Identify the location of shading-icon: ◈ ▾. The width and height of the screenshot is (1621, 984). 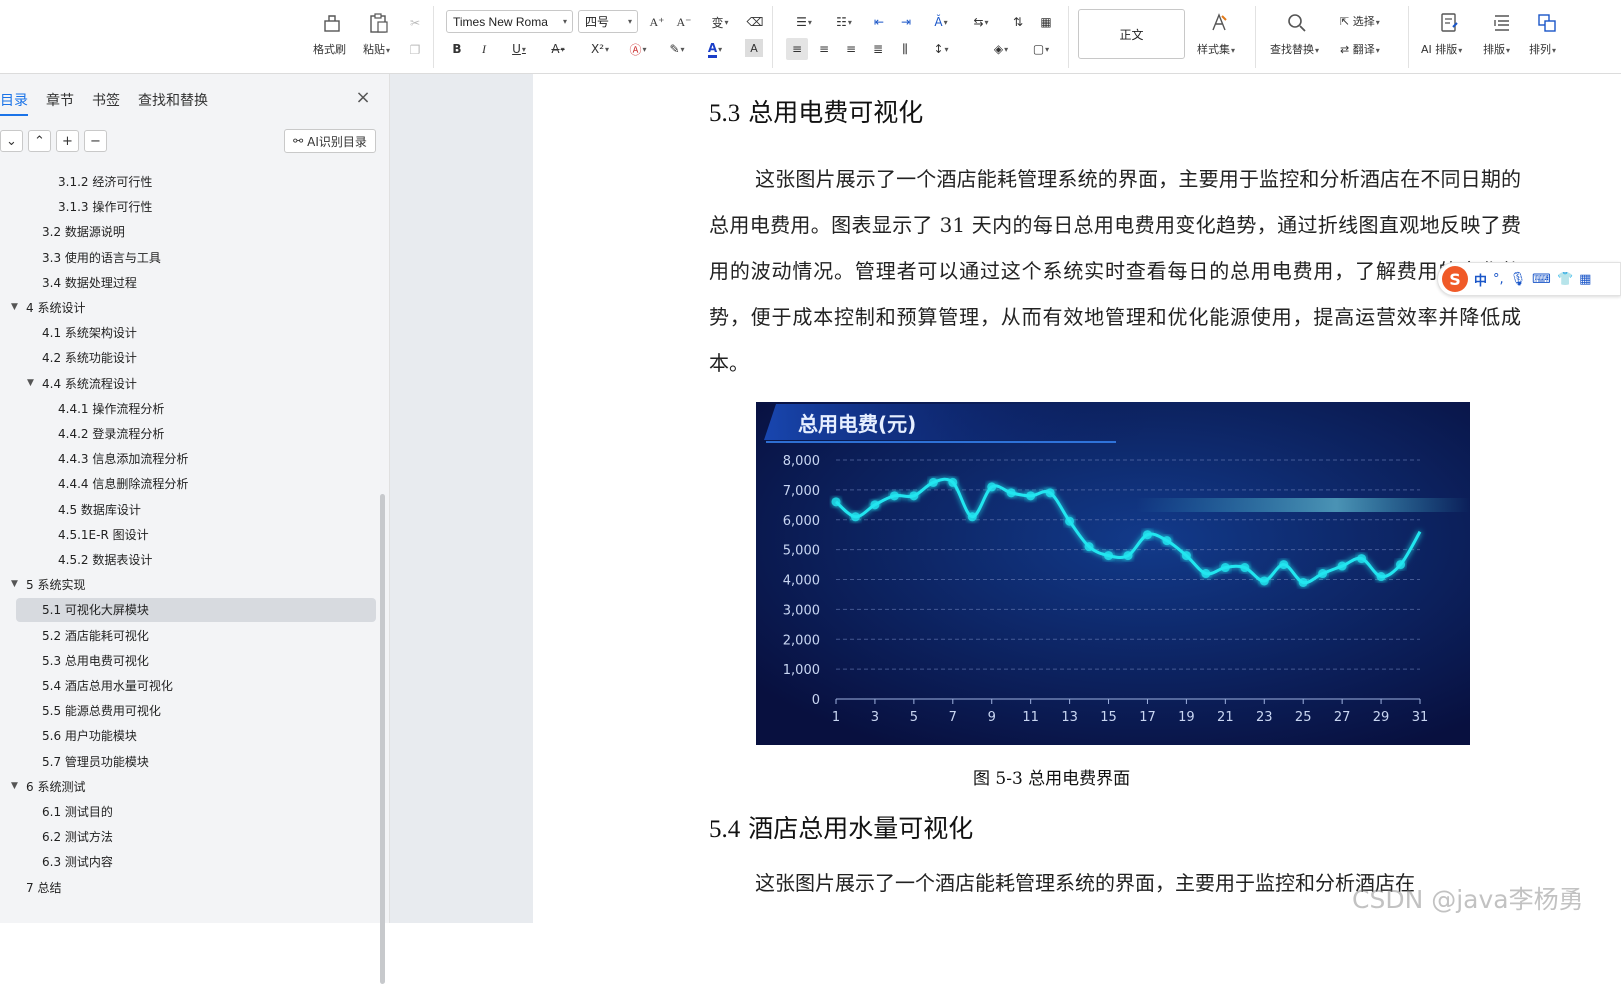
(1001, 49).